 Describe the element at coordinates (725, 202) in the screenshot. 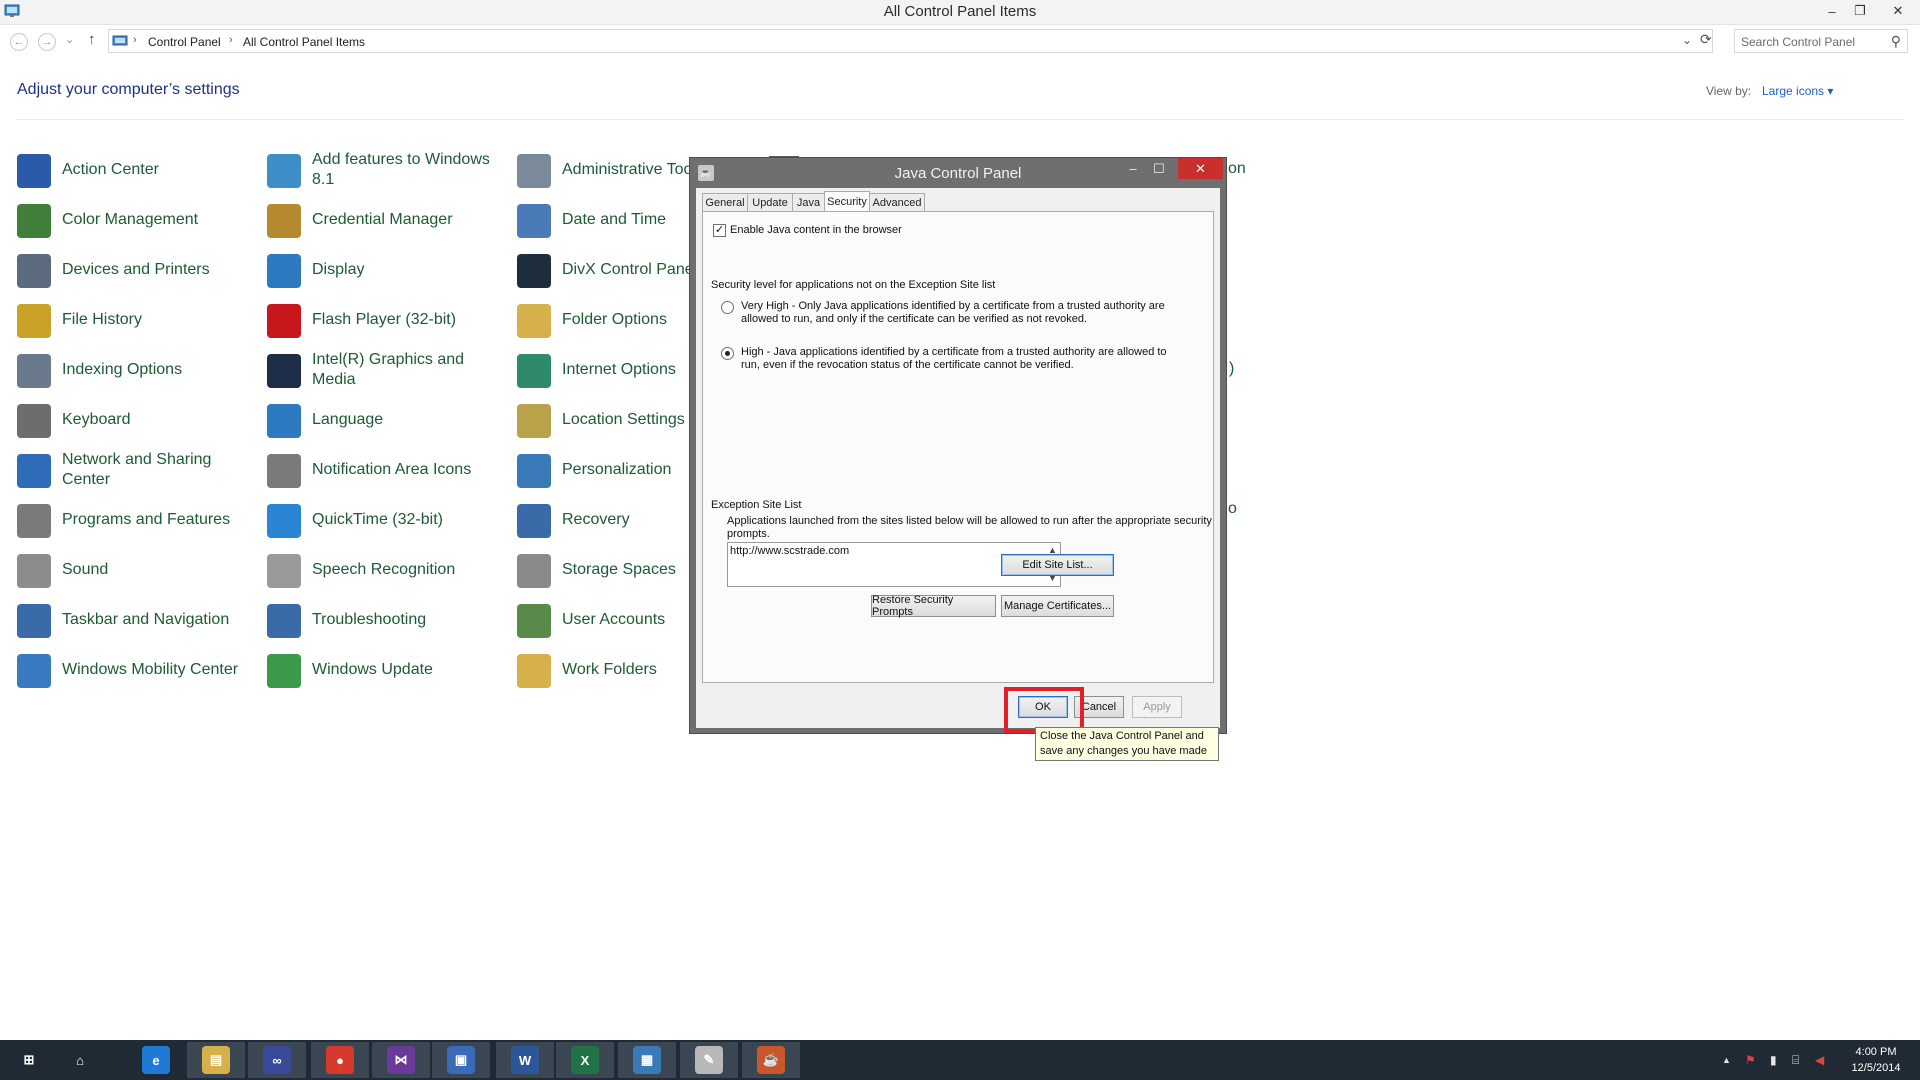

I see `tab-general: General` at that location.